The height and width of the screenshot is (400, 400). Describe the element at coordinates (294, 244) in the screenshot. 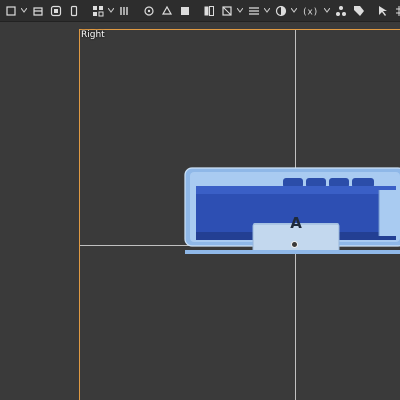

I see `origin-marker-icon` at that location.